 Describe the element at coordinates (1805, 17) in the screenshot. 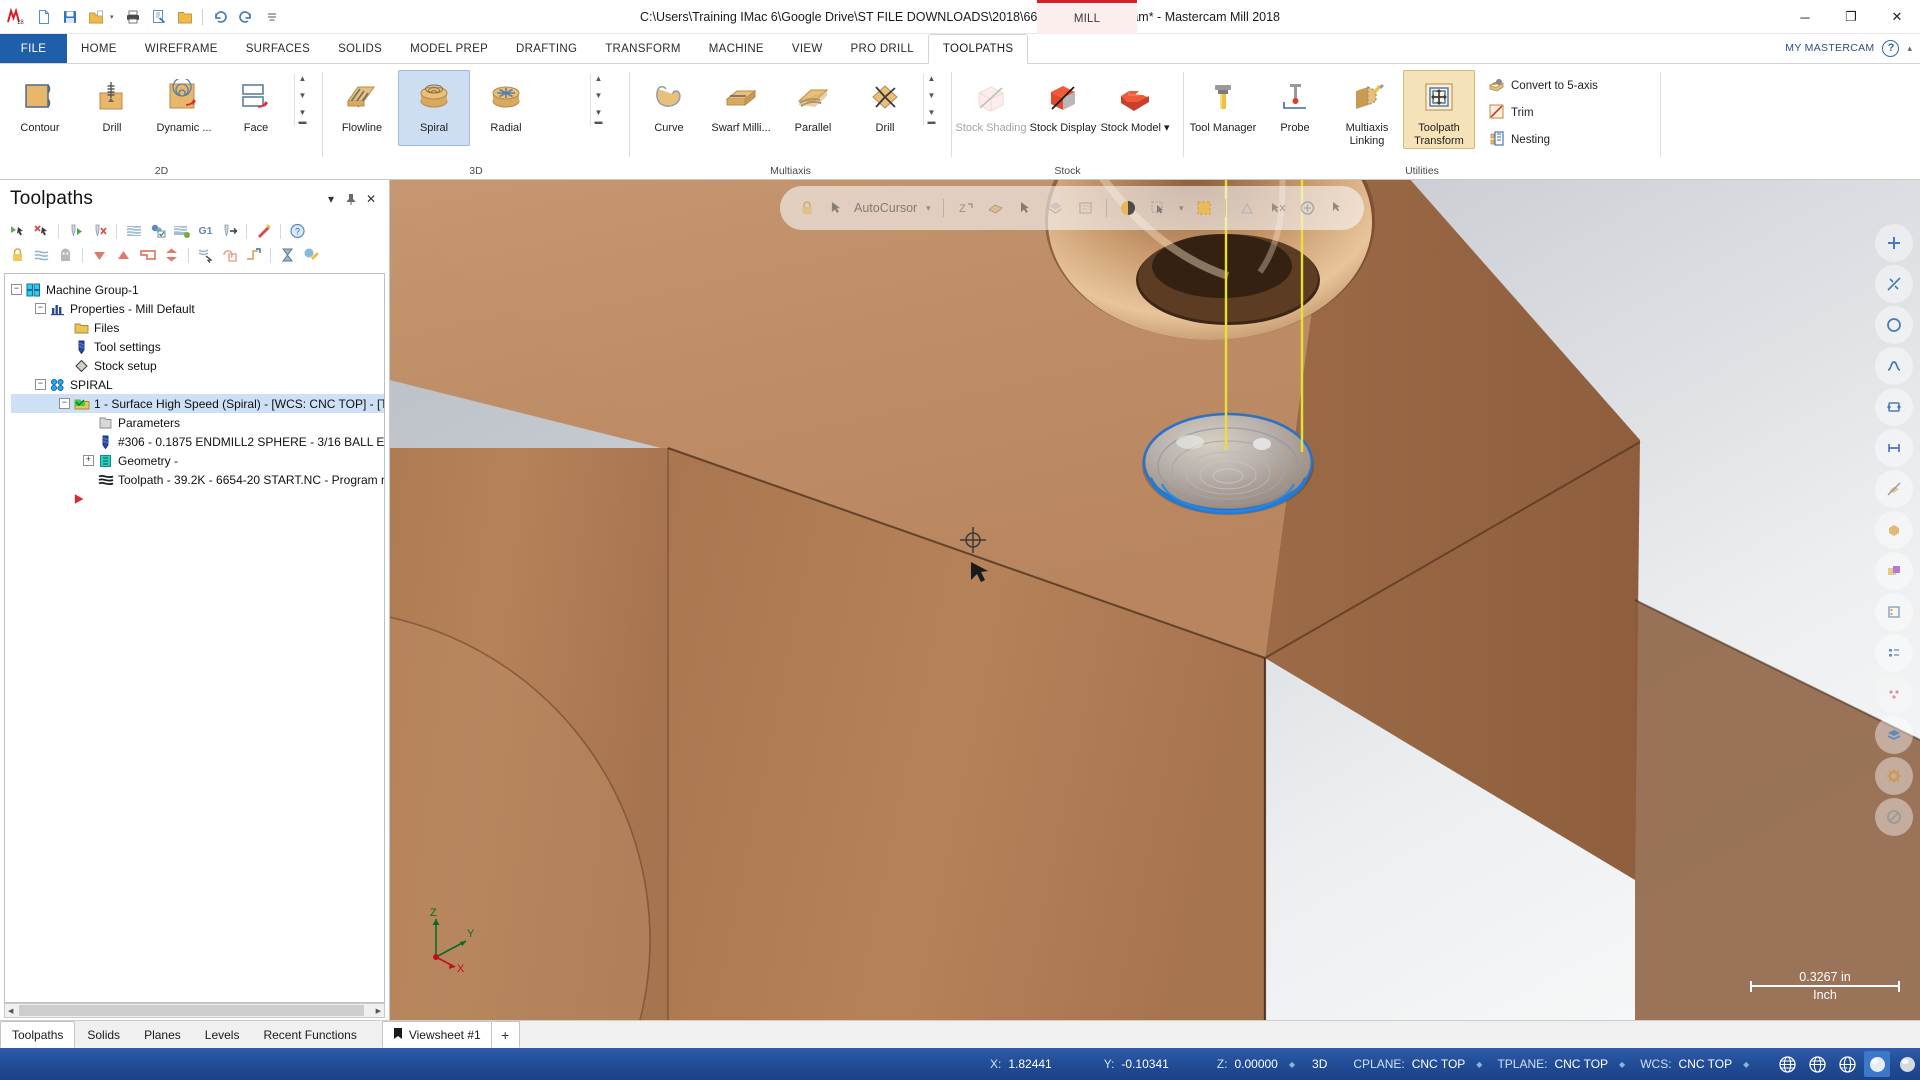

I see `minimize-button: ─` at that location.